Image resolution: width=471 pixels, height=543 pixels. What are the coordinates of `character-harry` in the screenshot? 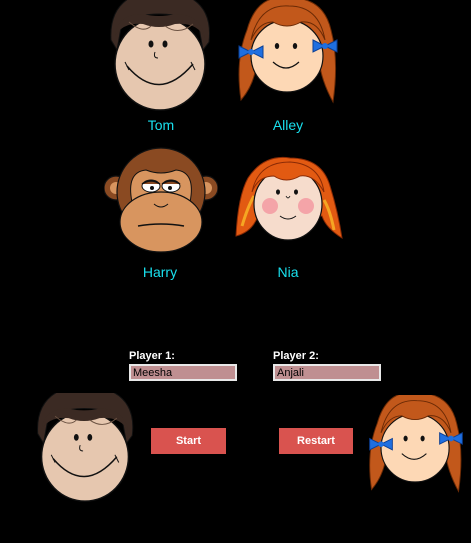 It's located at (161, 201).